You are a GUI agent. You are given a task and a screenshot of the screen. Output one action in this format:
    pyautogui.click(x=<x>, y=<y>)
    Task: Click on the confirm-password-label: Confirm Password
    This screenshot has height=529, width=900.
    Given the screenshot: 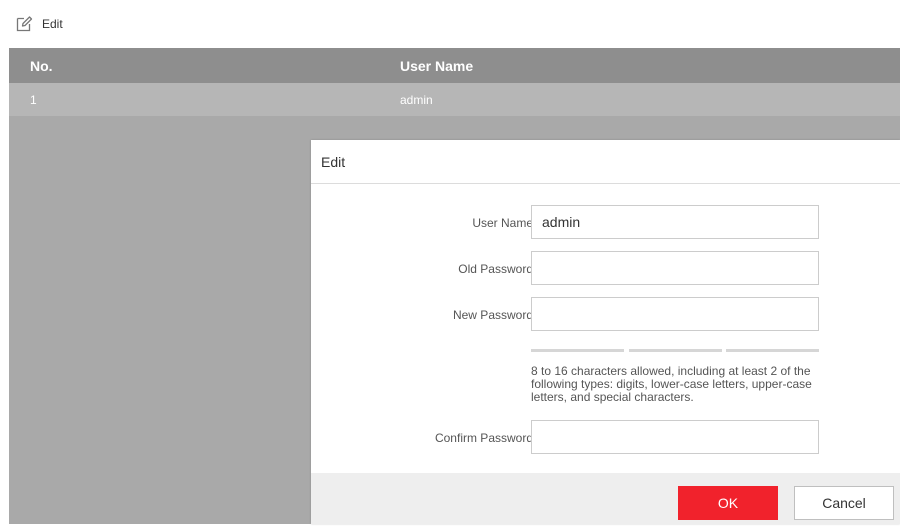 What is the action you would take?
    pyautogui.click(x=483, y=438)
    